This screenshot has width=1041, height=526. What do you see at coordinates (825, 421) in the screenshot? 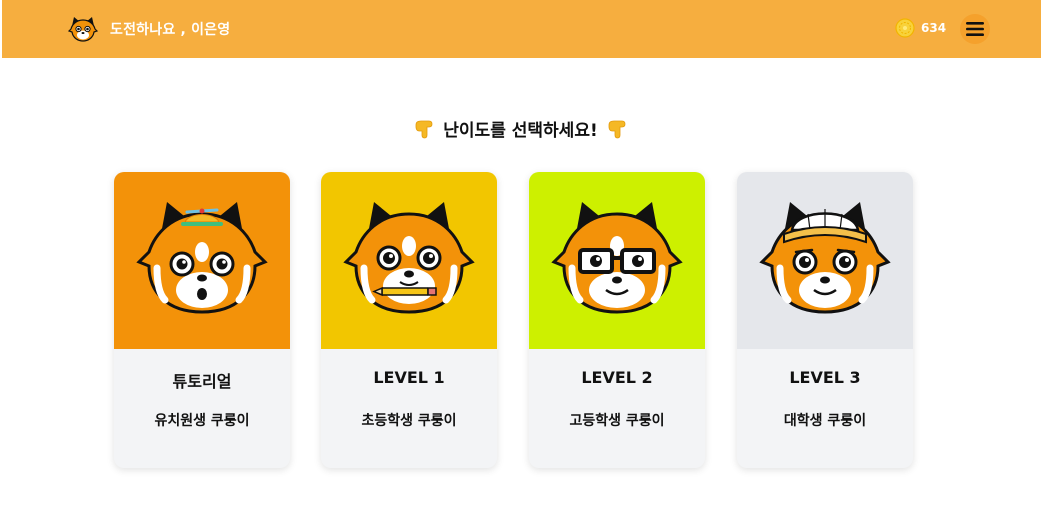
I see `card-subtitle: 대학생 쿠룽이` at bounding box center [825, 421].